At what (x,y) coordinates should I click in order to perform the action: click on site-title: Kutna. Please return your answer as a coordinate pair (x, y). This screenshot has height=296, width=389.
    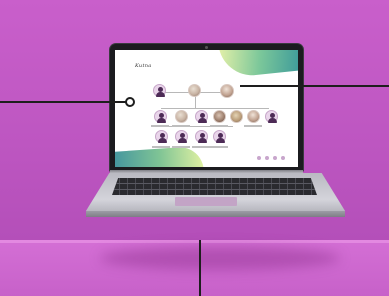
    Looking at the image, I should click on (143, 66).